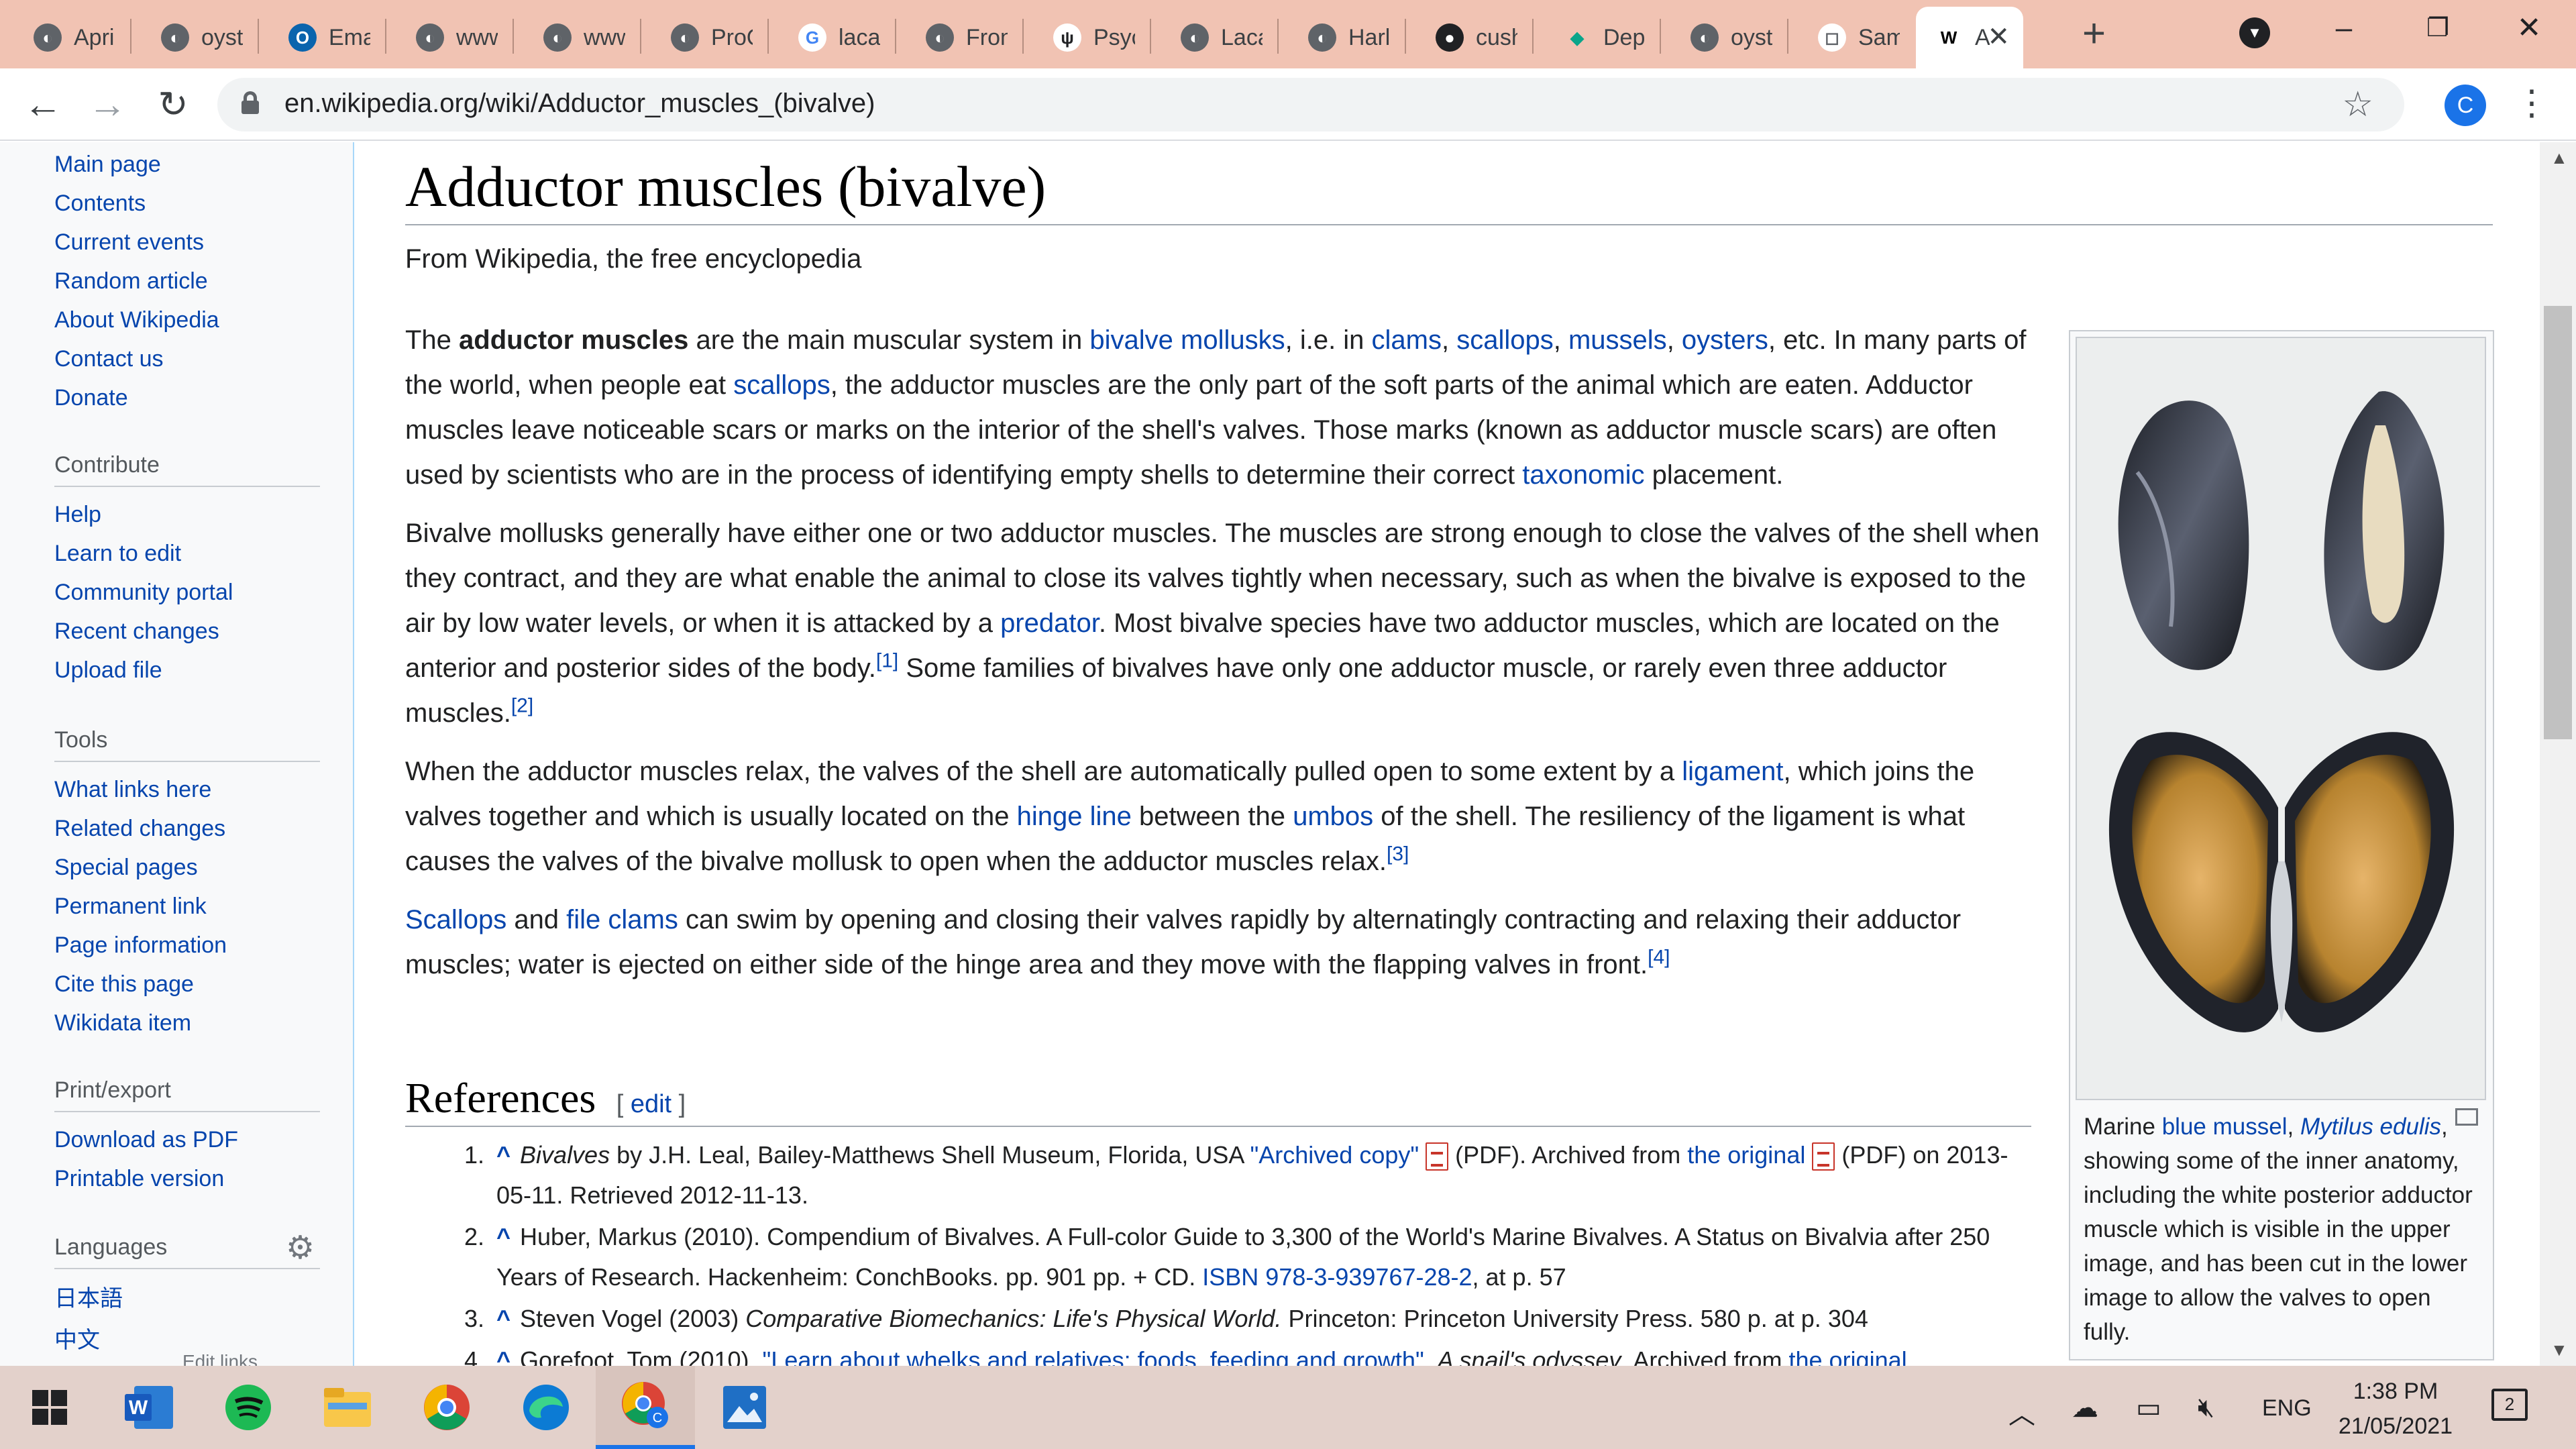 The height and width of the screenshot is (1449, 2576). I want to click on inline-link: Mytilus edulis, so click(2370, 1127).